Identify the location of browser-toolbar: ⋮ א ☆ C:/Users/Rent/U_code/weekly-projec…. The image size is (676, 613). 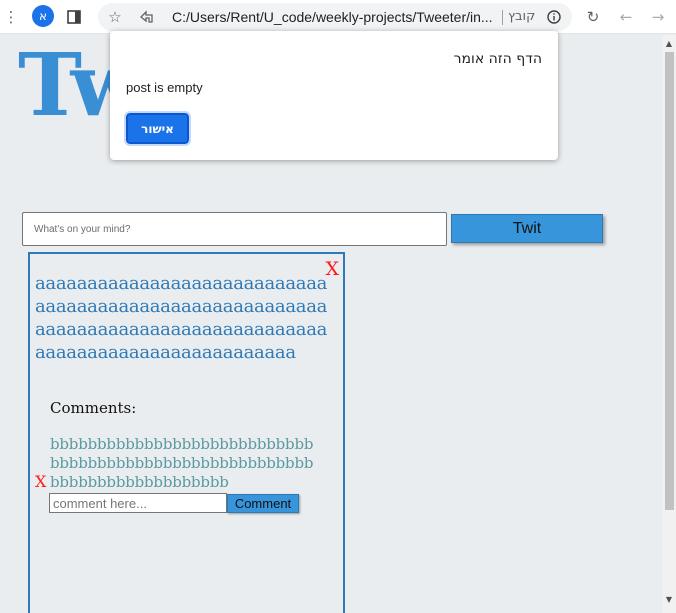
(338, 17).